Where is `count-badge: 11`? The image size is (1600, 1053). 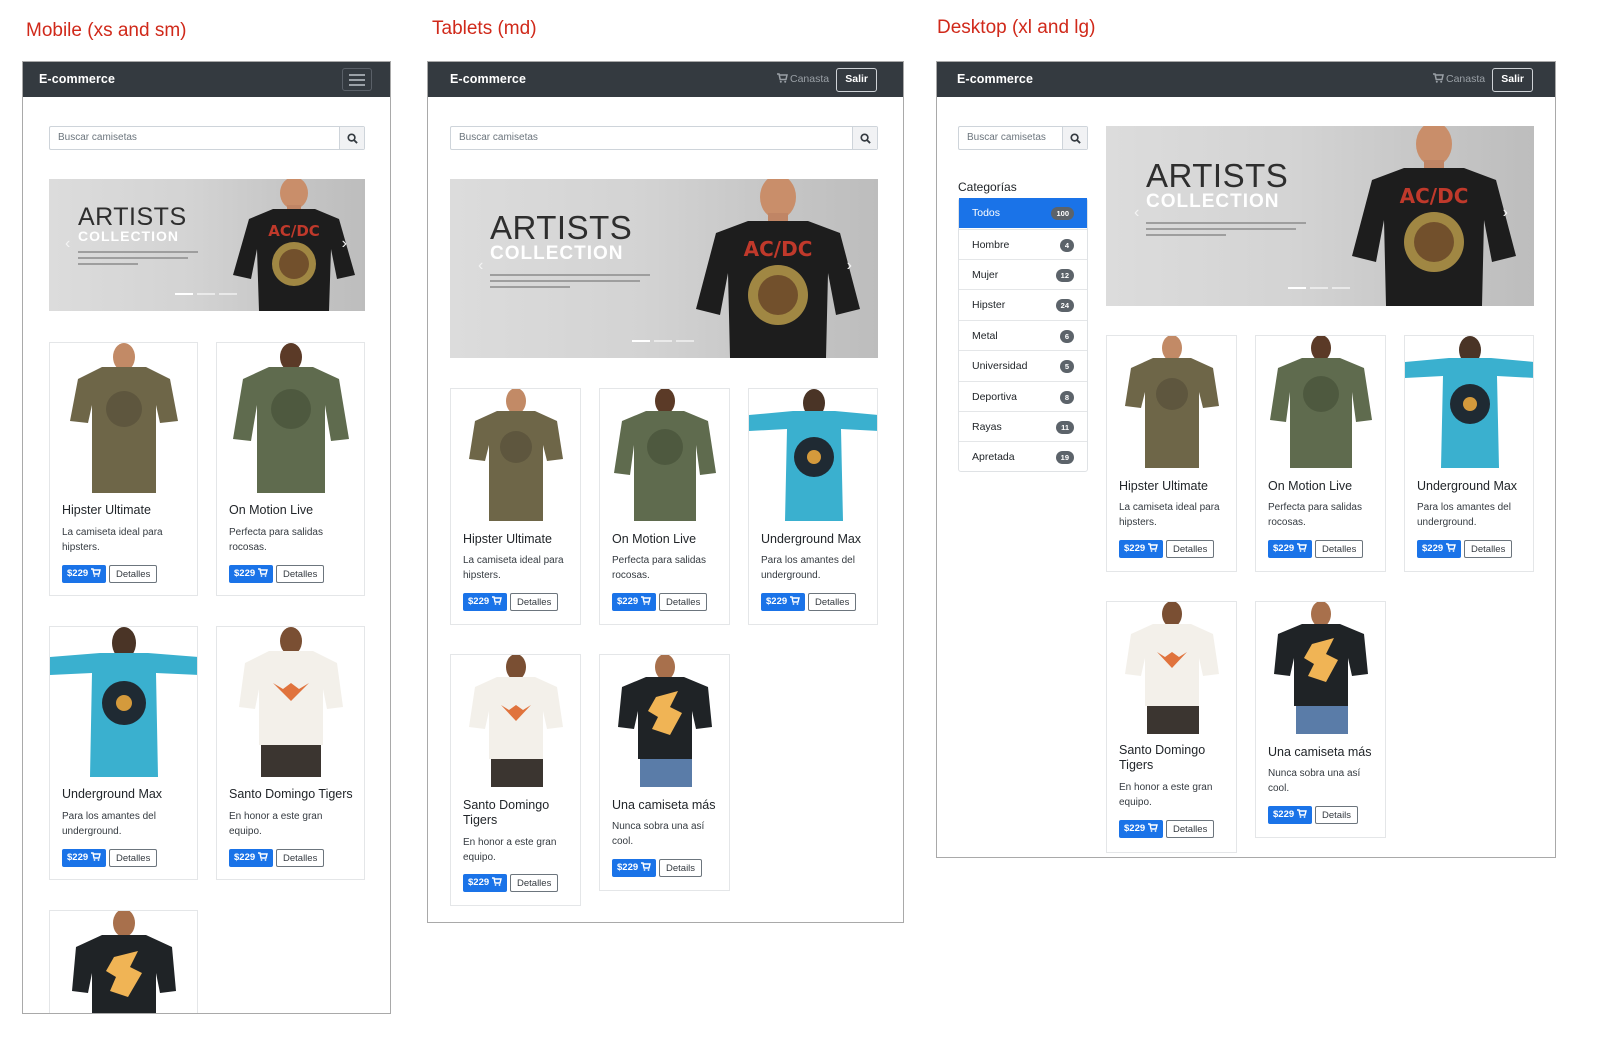
count-badge: 11 is located at coordinates (1065, 427).